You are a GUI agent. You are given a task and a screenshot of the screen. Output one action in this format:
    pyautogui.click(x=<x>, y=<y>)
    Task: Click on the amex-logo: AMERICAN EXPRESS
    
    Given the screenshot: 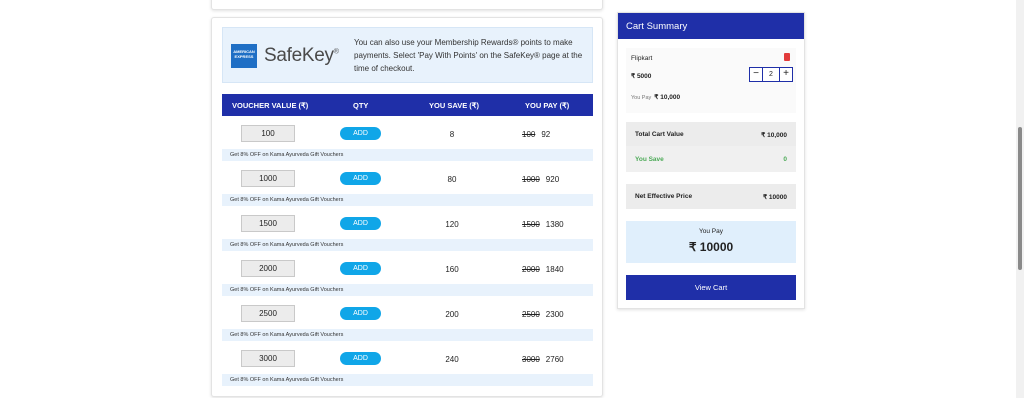 What is the action you would take?
    pyautogui.click(x=244, y=56)
    